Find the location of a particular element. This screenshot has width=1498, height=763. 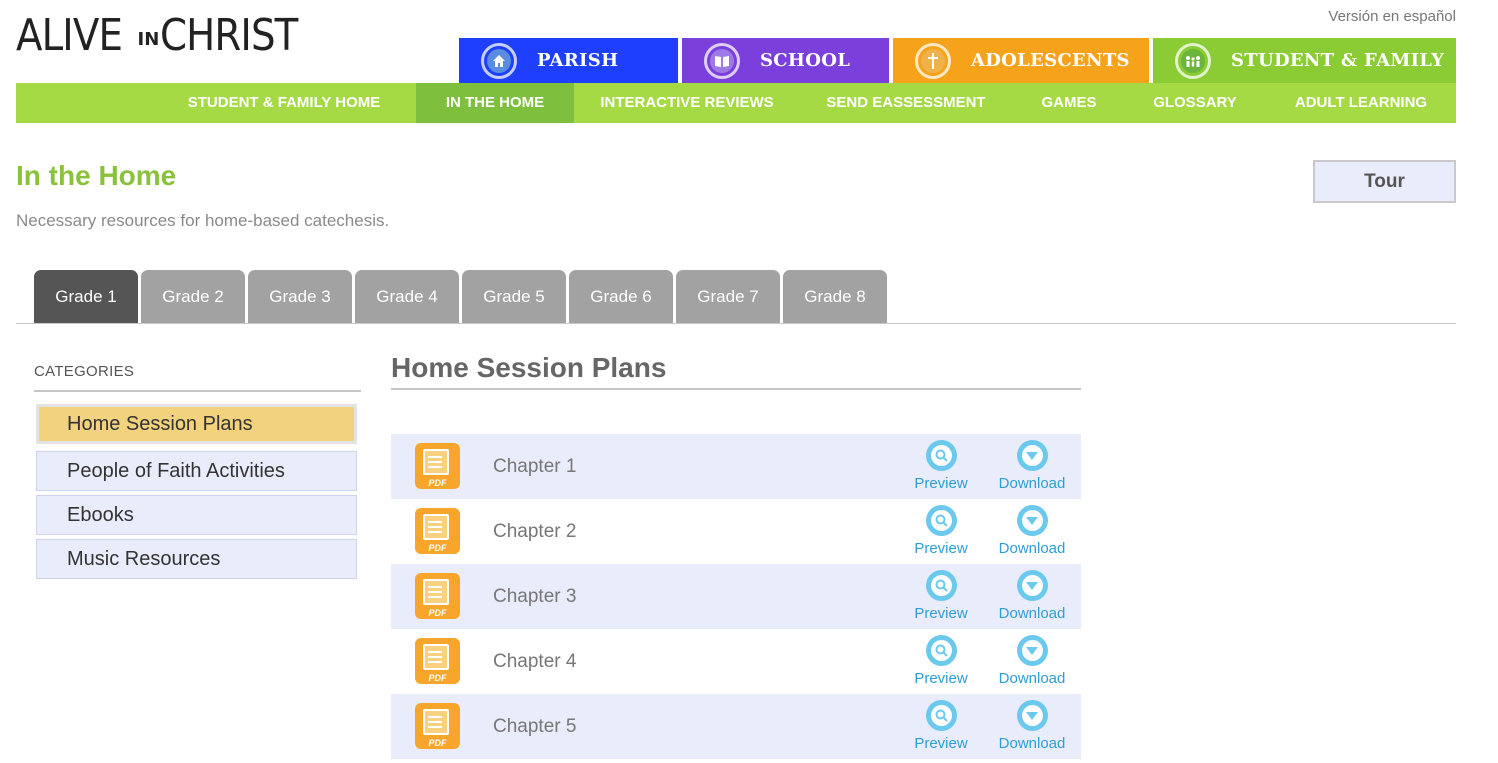

nav-interactive-reviews: INTERACTIVE REVIEWS is located at coordinates (687, 103).